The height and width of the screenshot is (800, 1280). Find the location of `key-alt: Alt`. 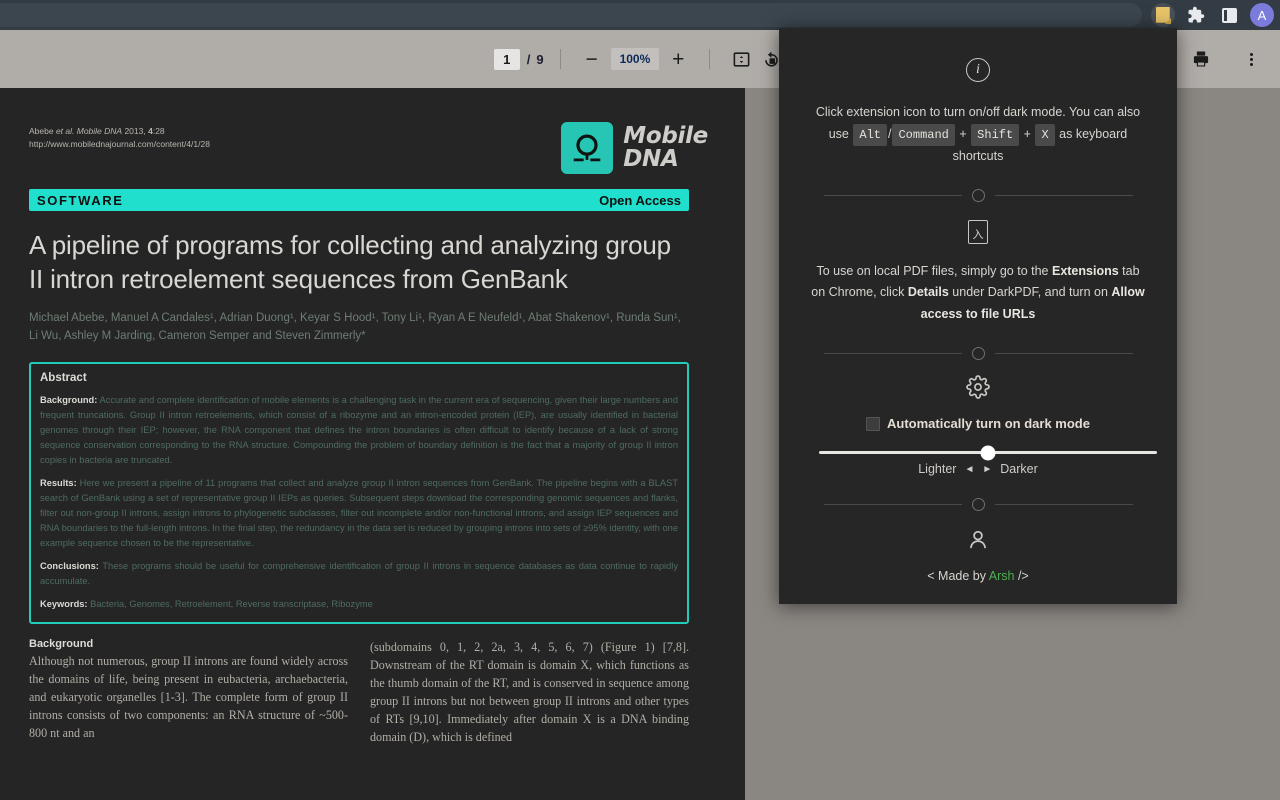

key-alt: Alt is located at coordinates (870, 135).